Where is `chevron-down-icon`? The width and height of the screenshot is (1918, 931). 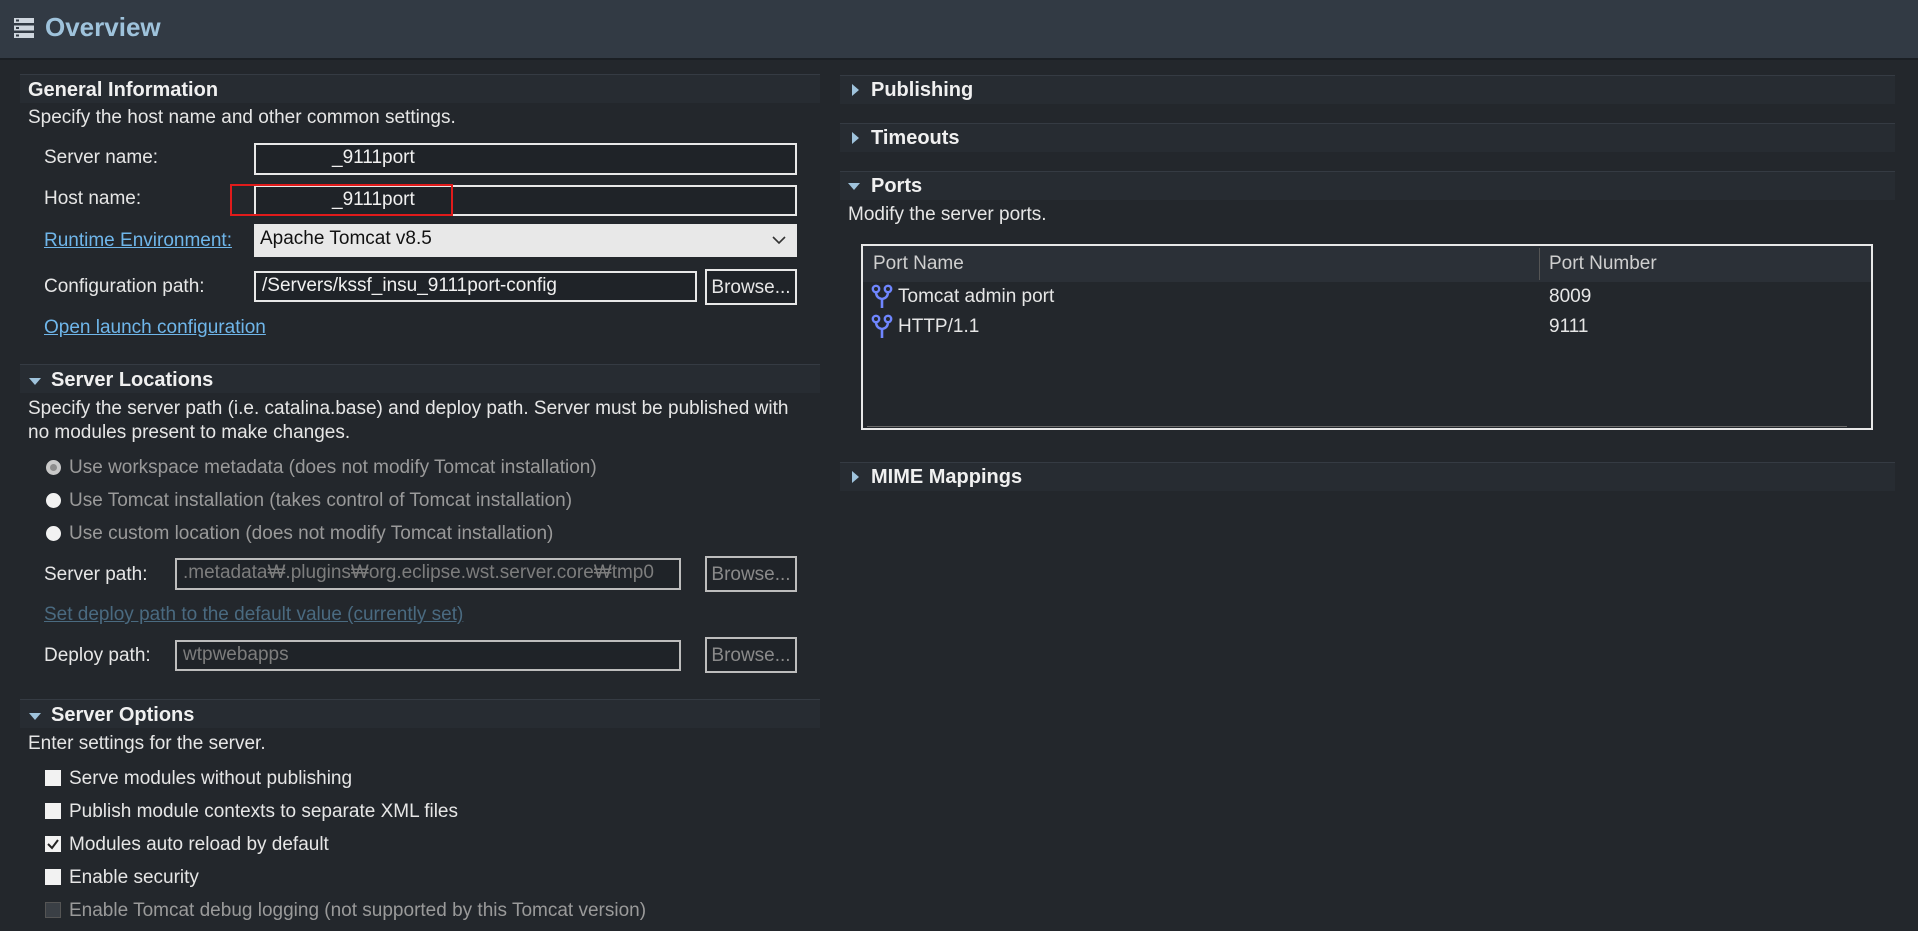 chevron-down-icon is located at coordinates (779, 240).